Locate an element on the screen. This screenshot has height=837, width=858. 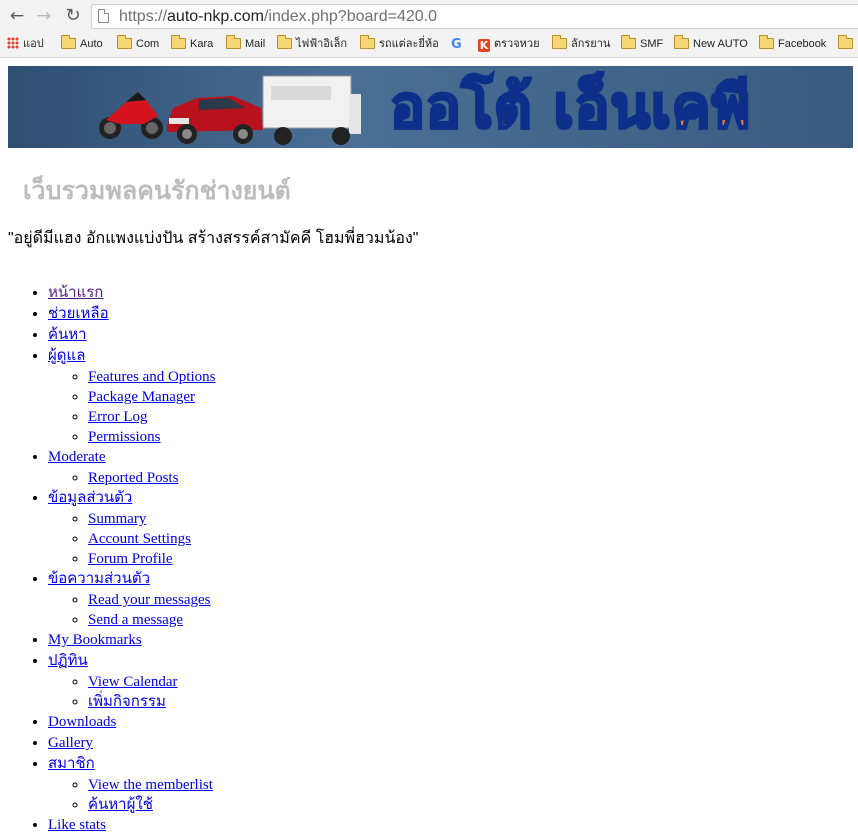
bookmark-new-auto: New AUTO is located at coordinates (711, 45).